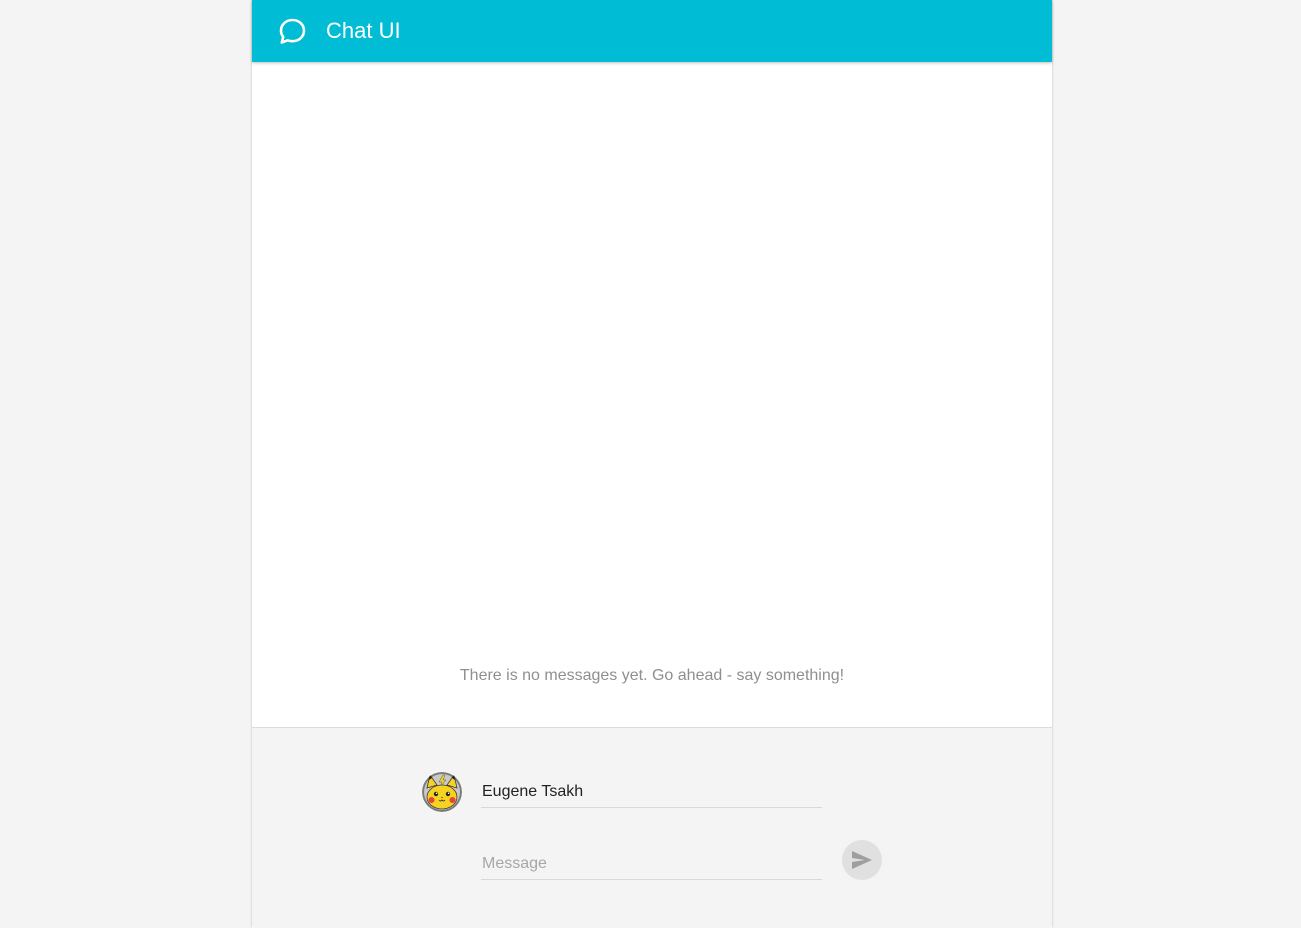  I want to click on message-composer, so click(652, 827).